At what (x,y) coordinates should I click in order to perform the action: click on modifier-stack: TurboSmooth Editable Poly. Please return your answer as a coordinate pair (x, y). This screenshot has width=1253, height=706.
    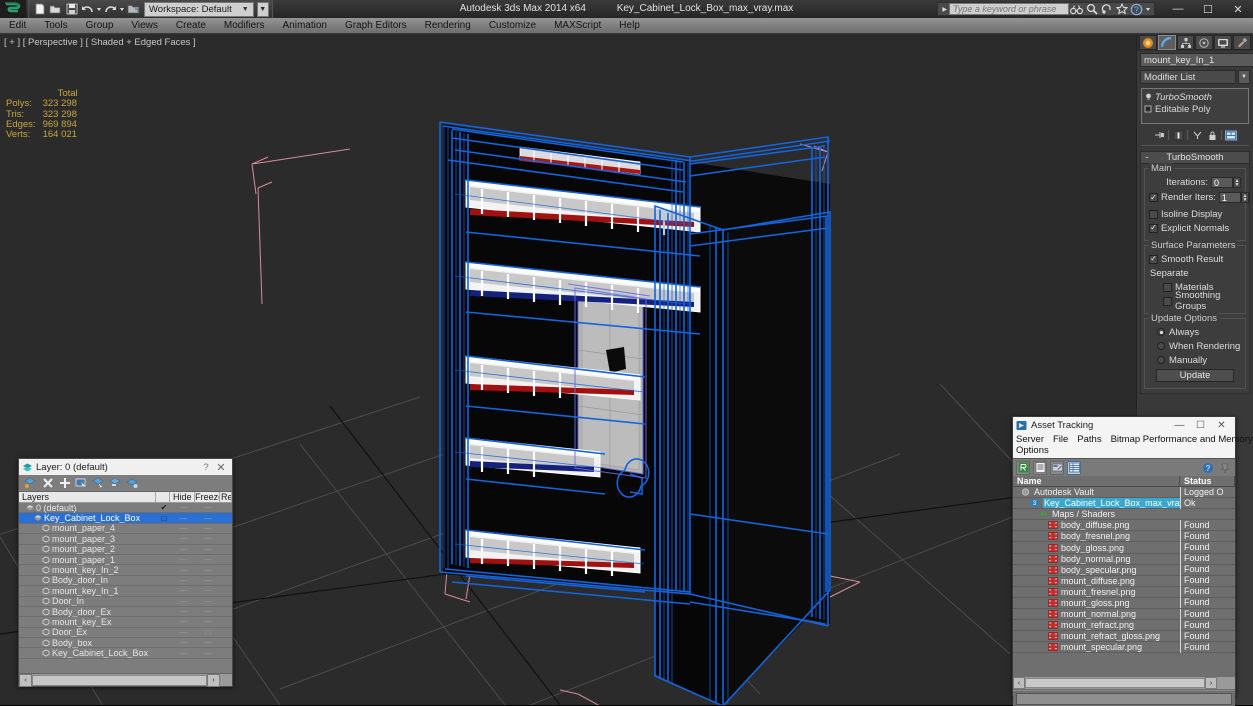
    Looking at the image, I should click on (1195, 106).